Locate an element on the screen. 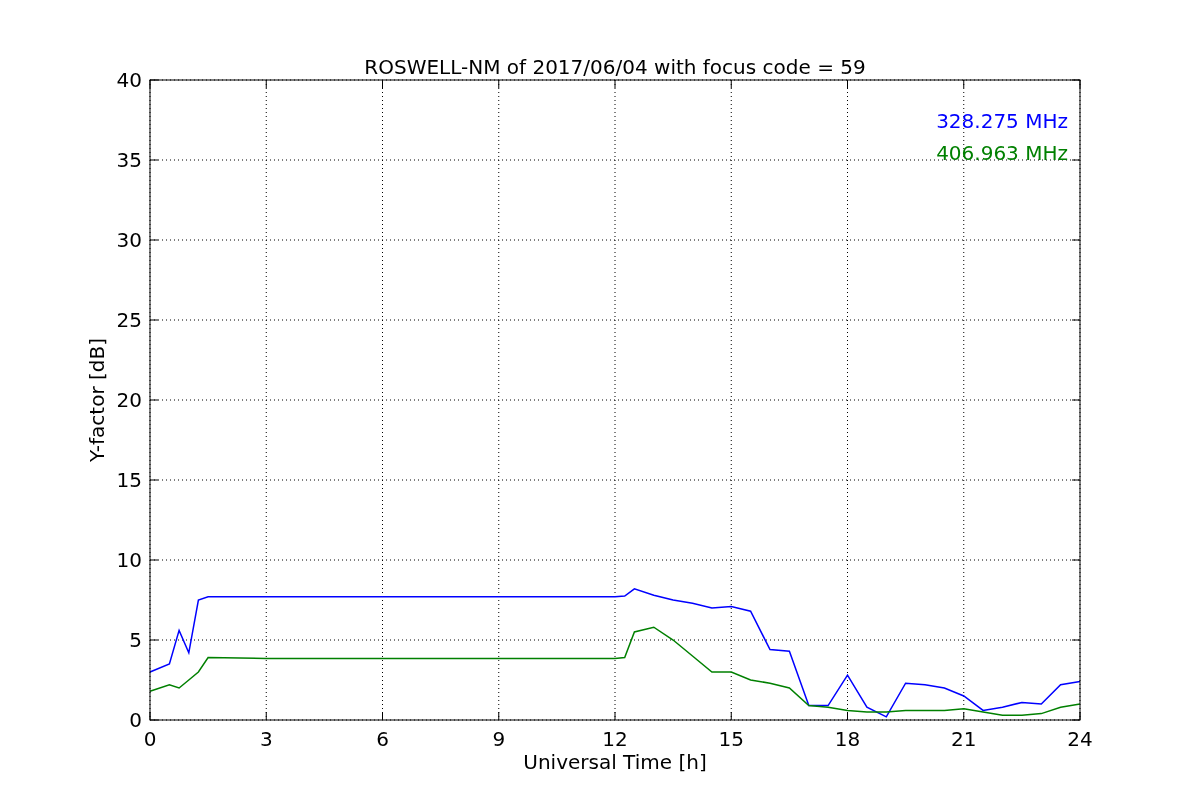 This screenshot has height=800, width=1200. y-tick-label: 40 is located at coordinates (129, 80).